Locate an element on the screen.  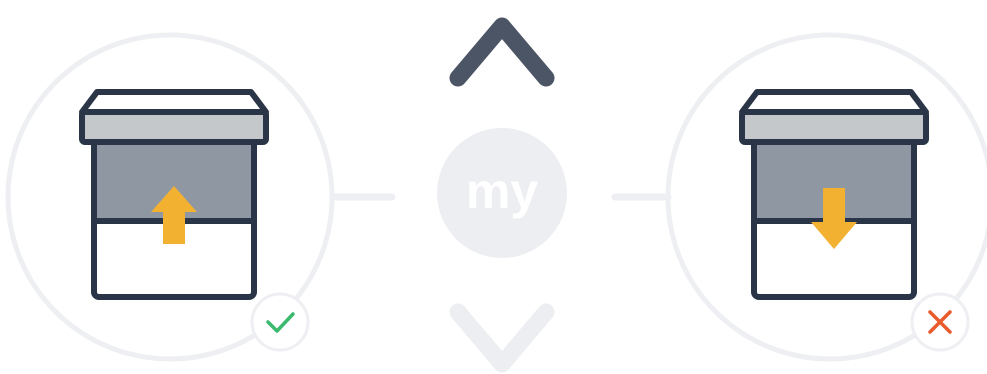
right-blind-icon is located at coordinates (834, 194).